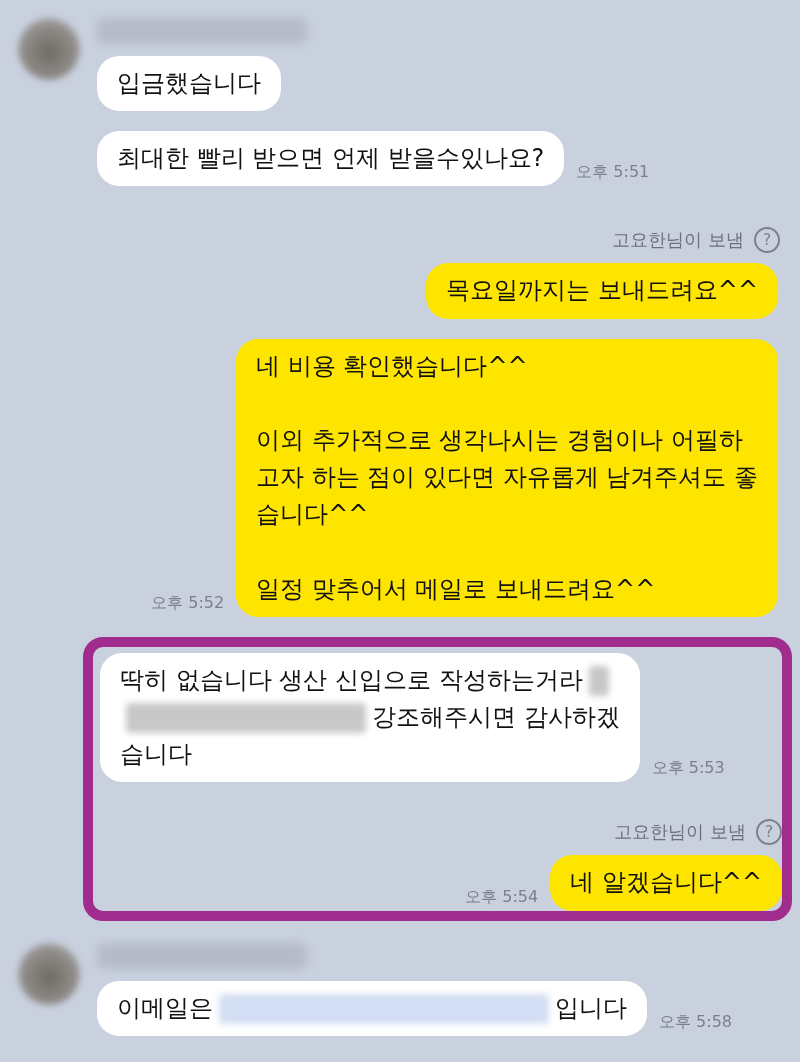 The height and width of the screenshot is (1062, 800). I want to click on timestamp: 오후 5:54, so click(502, 896).